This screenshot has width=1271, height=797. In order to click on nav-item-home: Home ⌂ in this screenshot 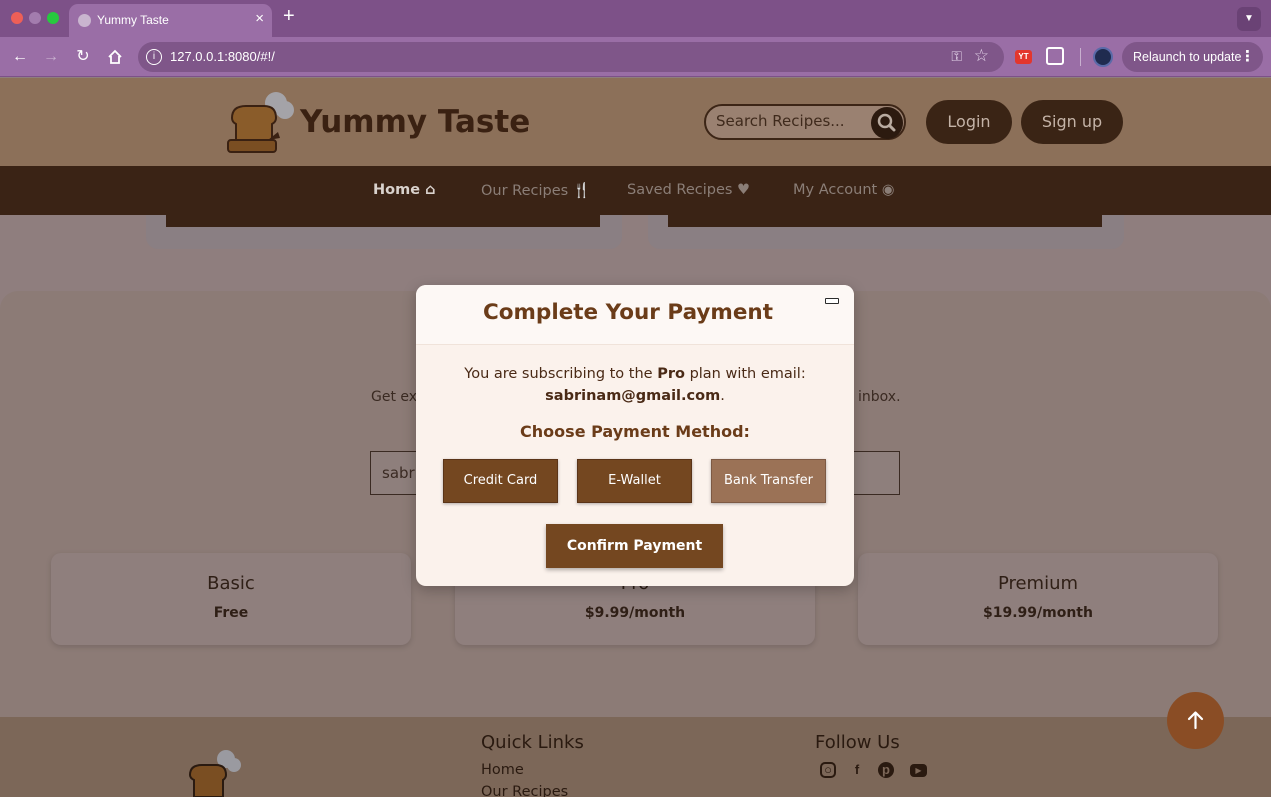, I will do `click(404, 190)`.